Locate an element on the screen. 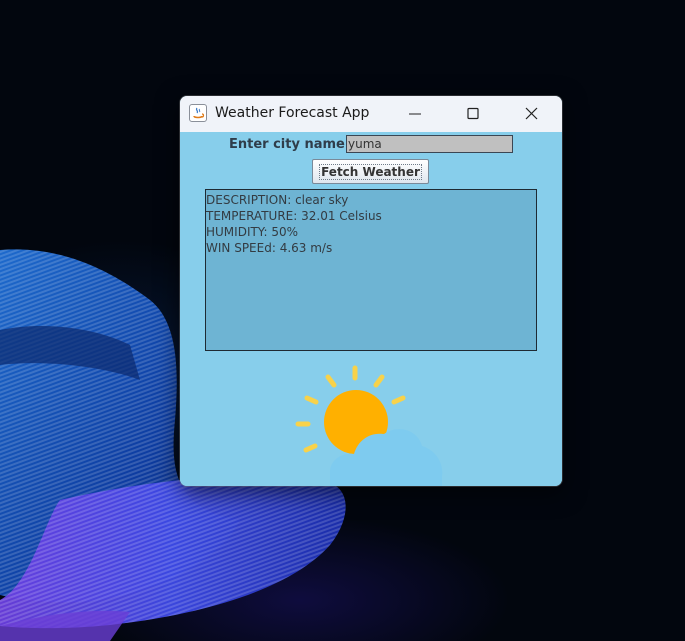 Image resolution: width=685 pixels, height=641 pixels. maximize-icon is located at coordinates (473, 113).